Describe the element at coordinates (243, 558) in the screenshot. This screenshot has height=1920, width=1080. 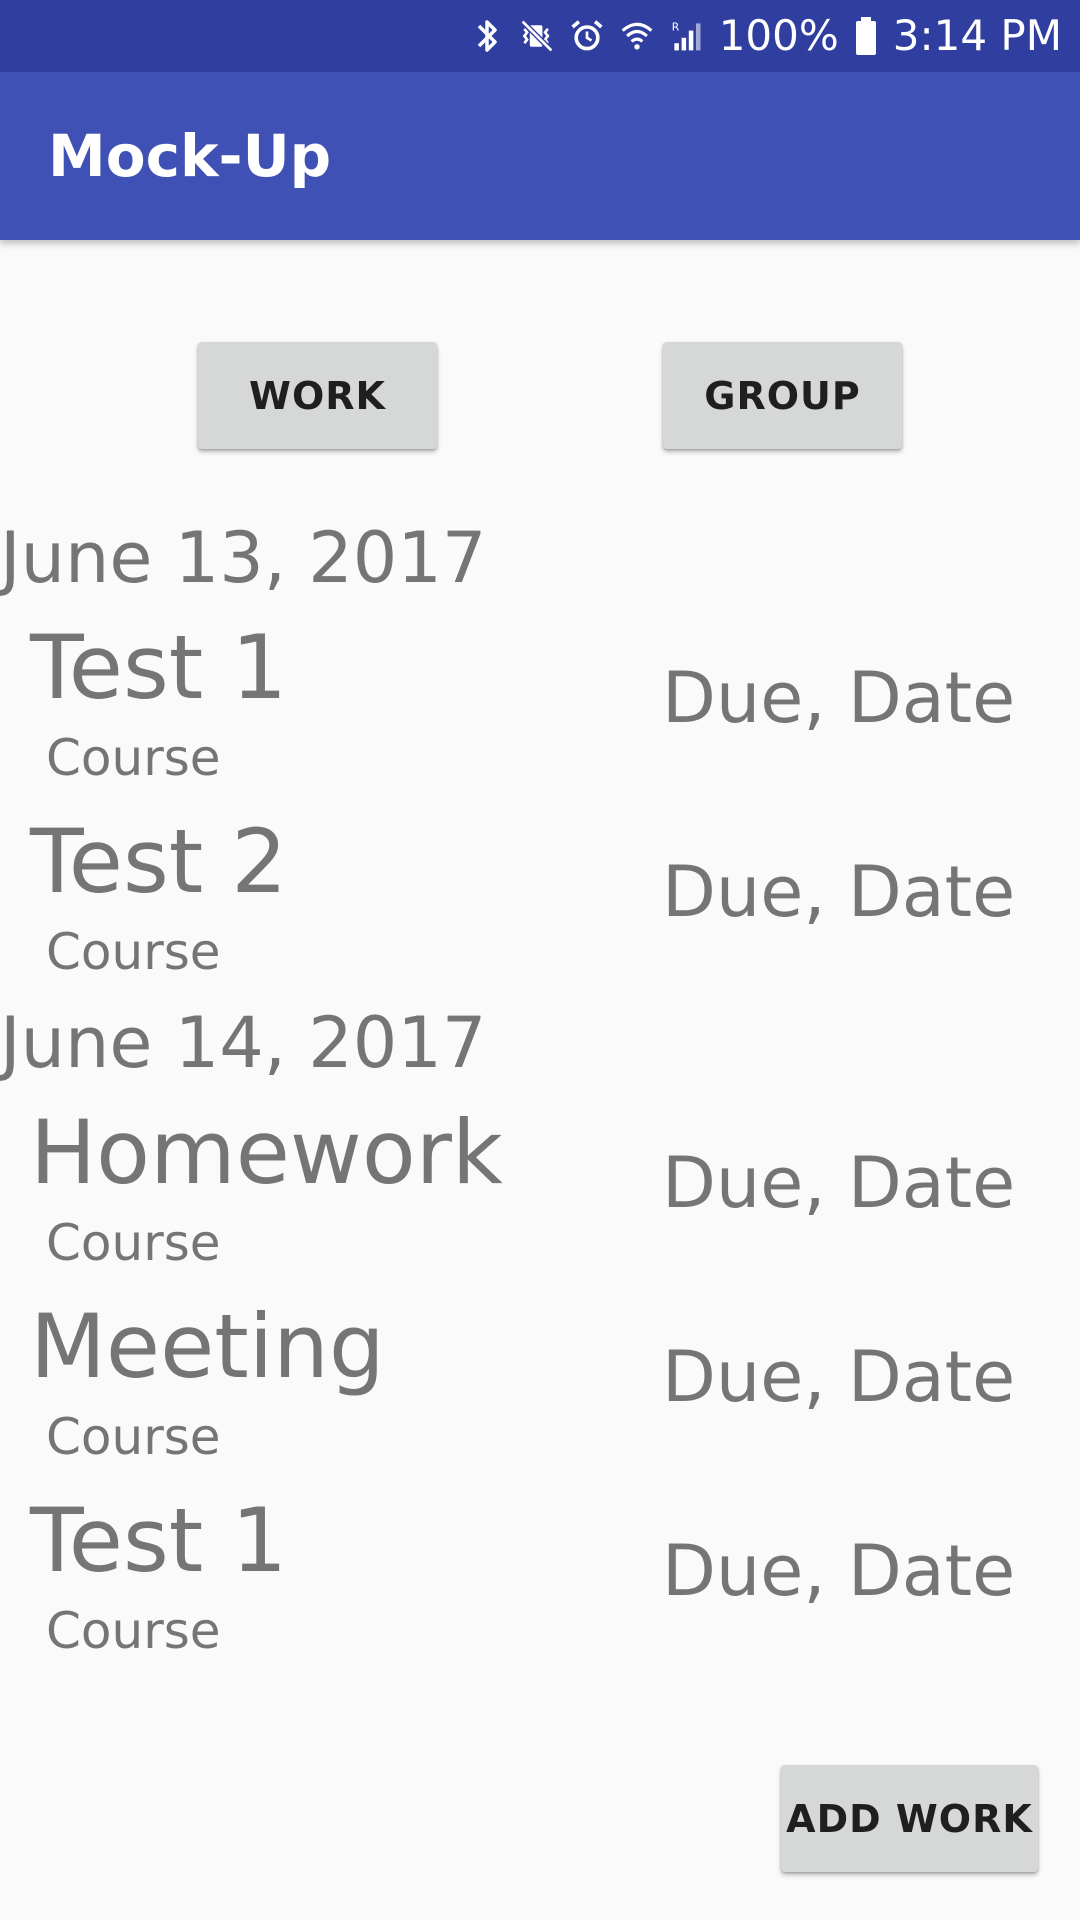
I see `date-header: June 13, 2017` at that location.